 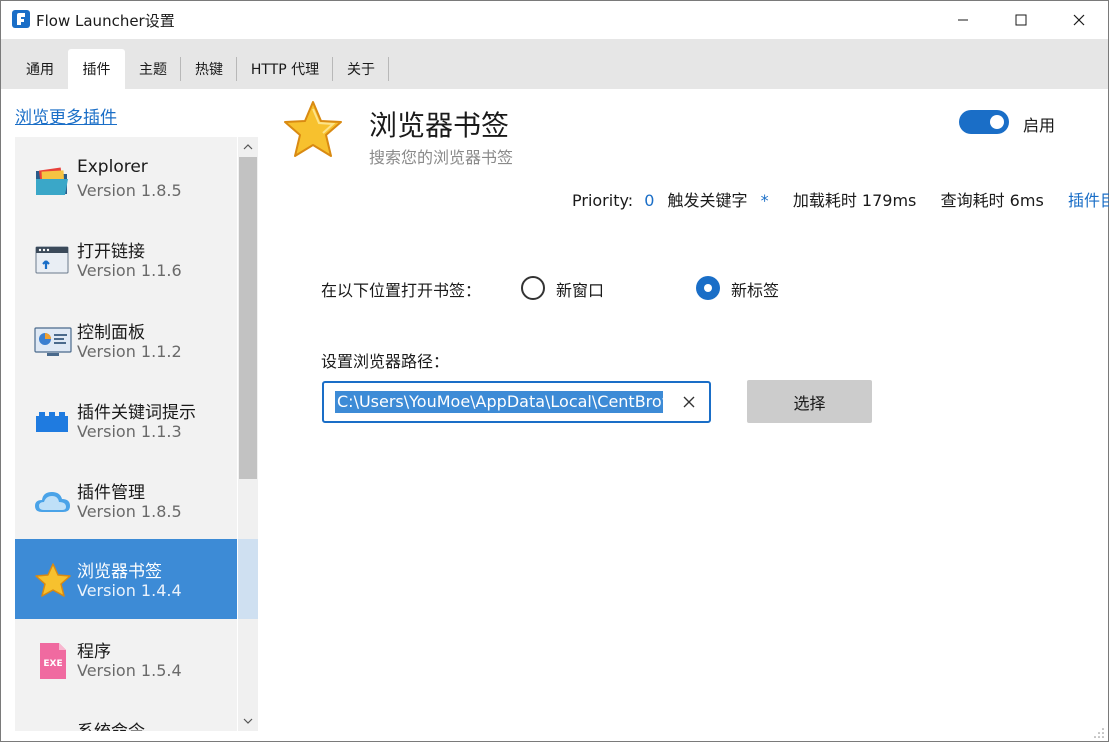 What do you see at coordinates (361, 69) in the screenshot?
I see `tab-about: 关于` at bounding box center [361, 69].